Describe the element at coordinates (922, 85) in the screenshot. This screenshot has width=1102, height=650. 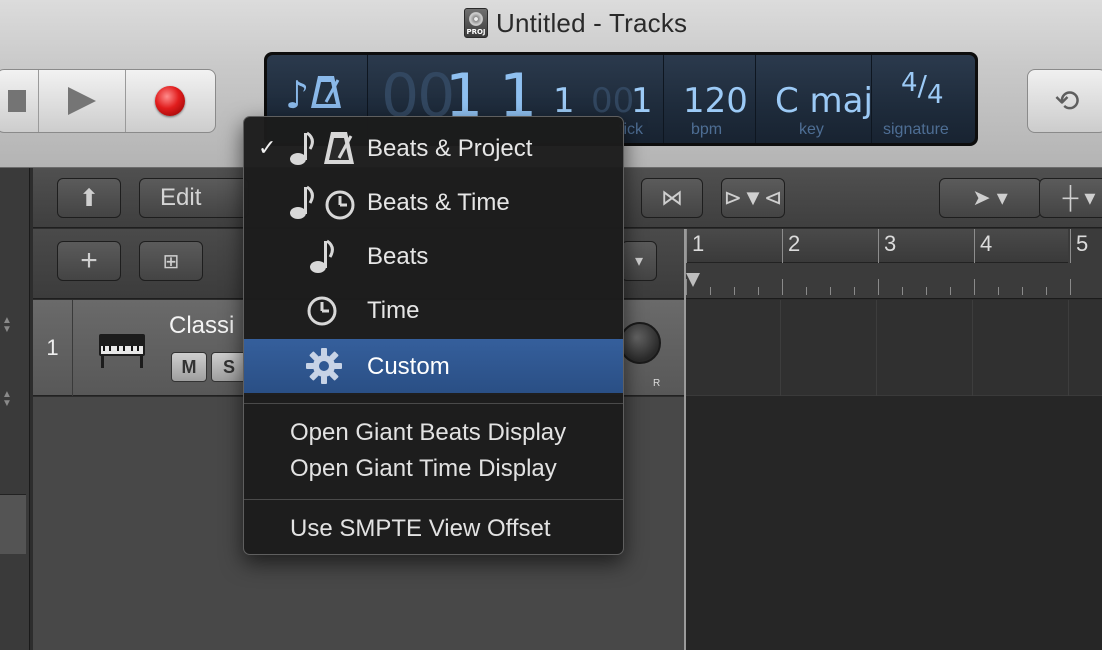
I see `signature-slash: /` at that location.